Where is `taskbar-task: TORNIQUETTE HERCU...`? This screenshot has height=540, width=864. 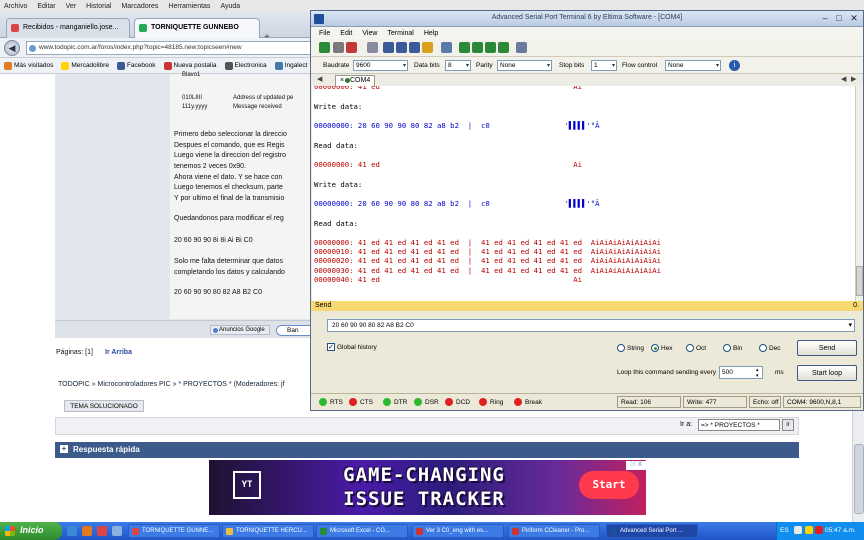 taskbar-task: TORNIQUETTE HERCU... is located at coordinates (268, 531).